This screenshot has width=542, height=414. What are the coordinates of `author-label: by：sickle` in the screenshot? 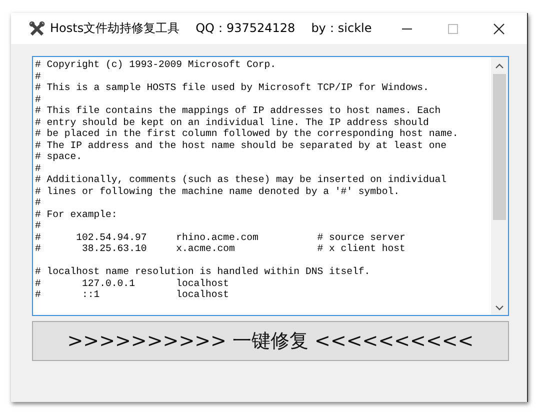 It's located at (341, 28).